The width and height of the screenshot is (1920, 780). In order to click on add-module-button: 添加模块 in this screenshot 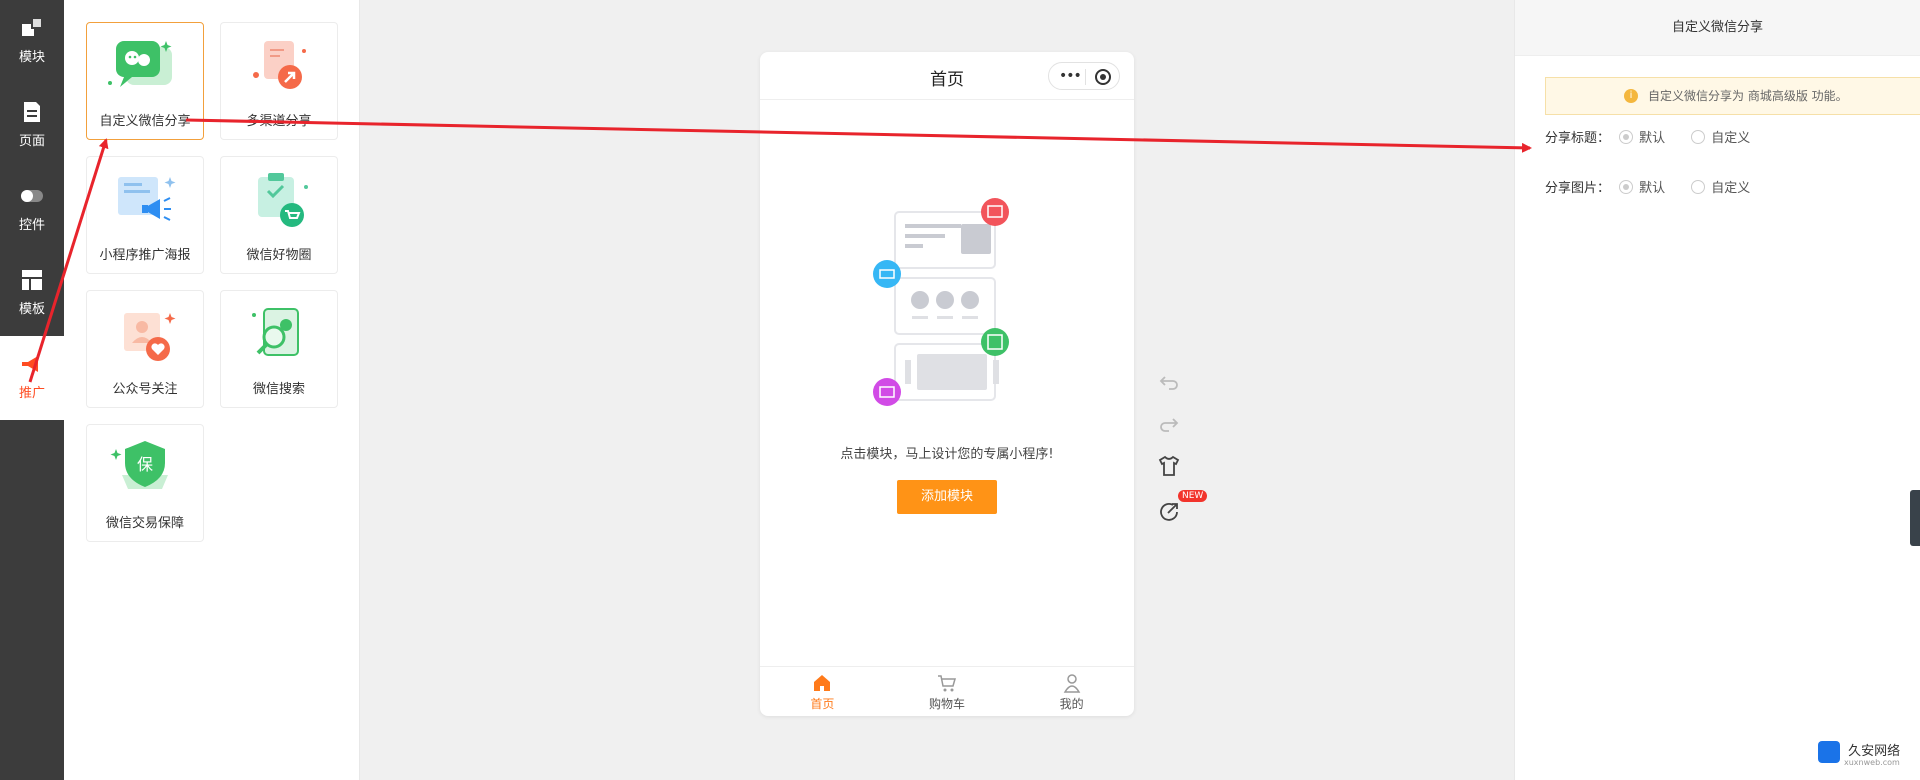, I will do `click(947, 497)`.